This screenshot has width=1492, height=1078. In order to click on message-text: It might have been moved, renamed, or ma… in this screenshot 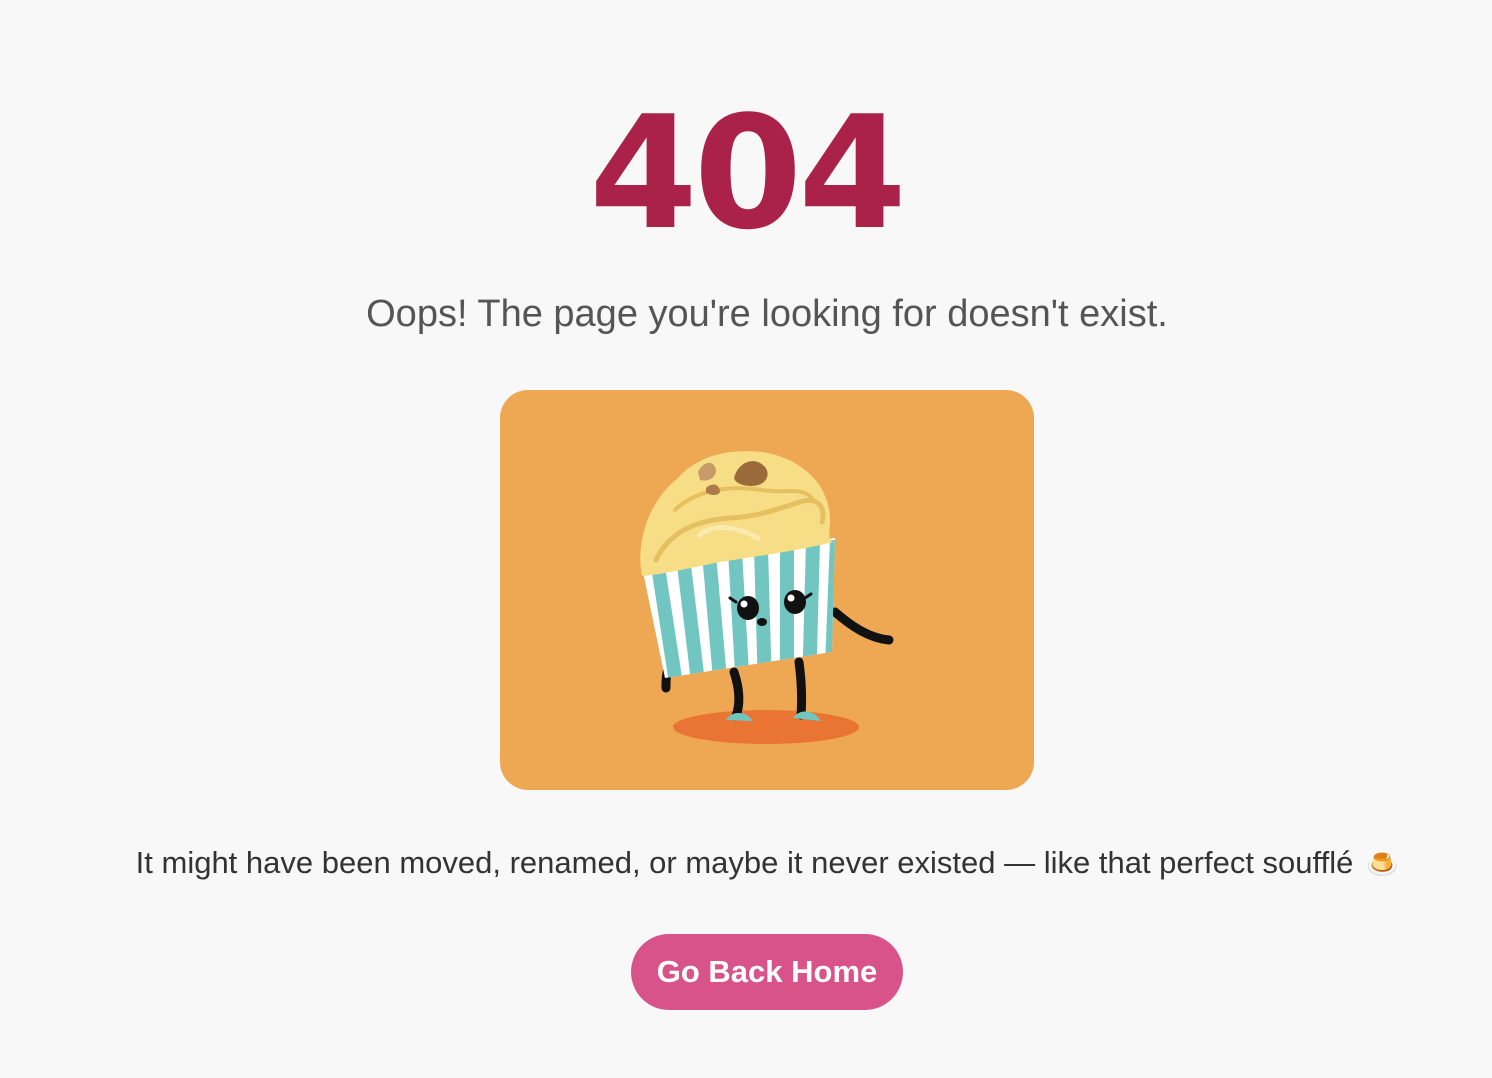, I will do `click(744, 862)`.